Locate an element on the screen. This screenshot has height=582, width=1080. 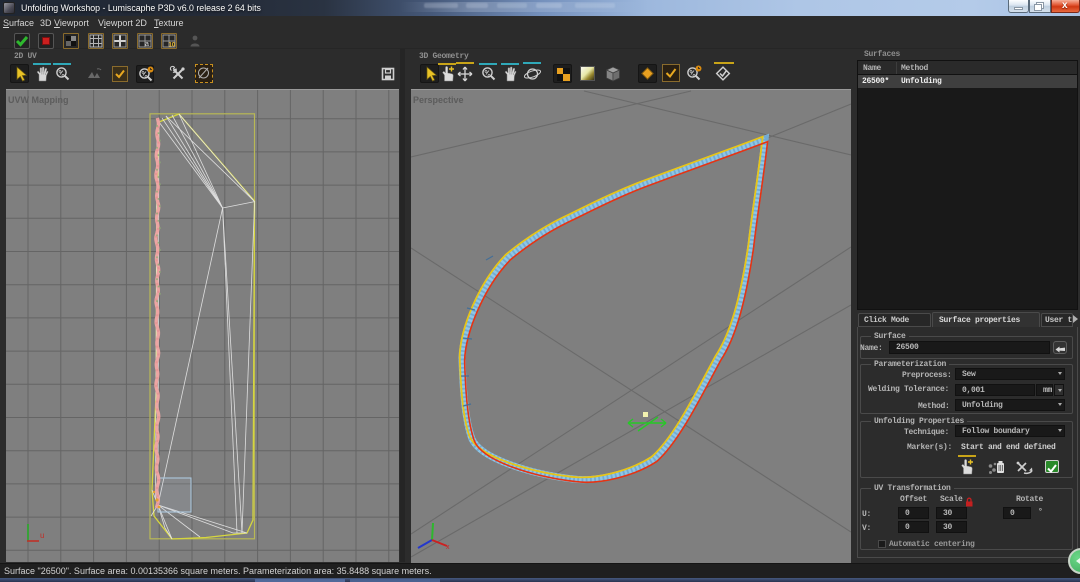
svg-text: u is located at coordinates (42, 535).